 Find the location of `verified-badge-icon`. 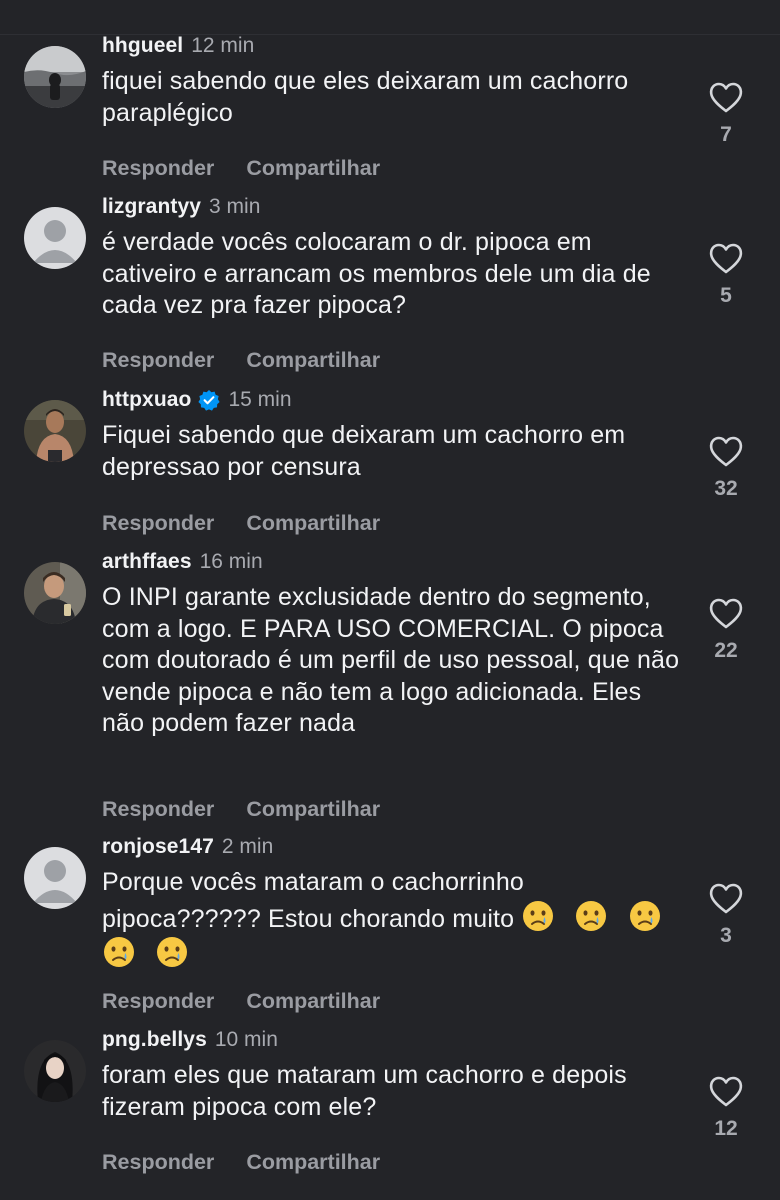

verified-badge-icon is located at coordinates (209, 400).